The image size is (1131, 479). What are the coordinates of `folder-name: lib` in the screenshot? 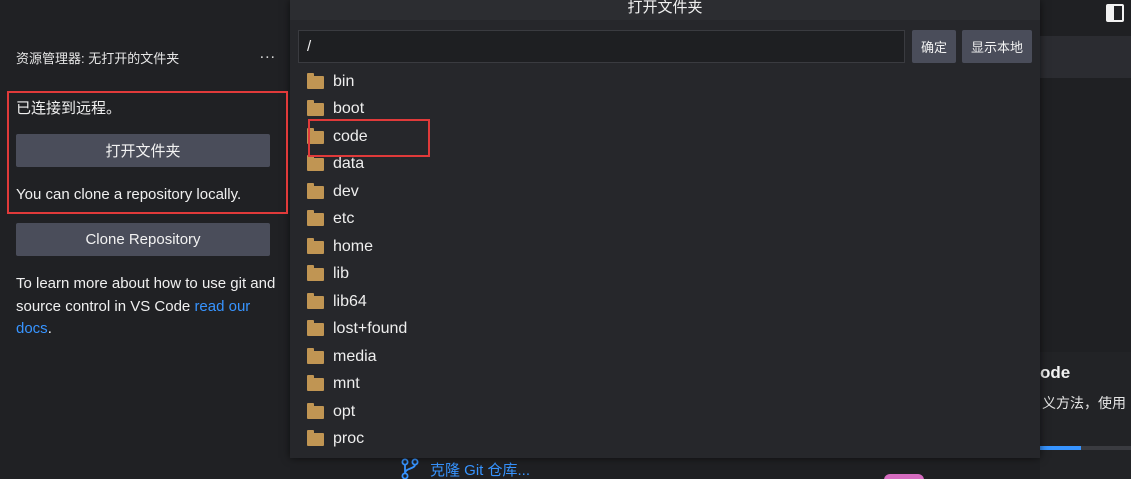 It's located at (341, 274).